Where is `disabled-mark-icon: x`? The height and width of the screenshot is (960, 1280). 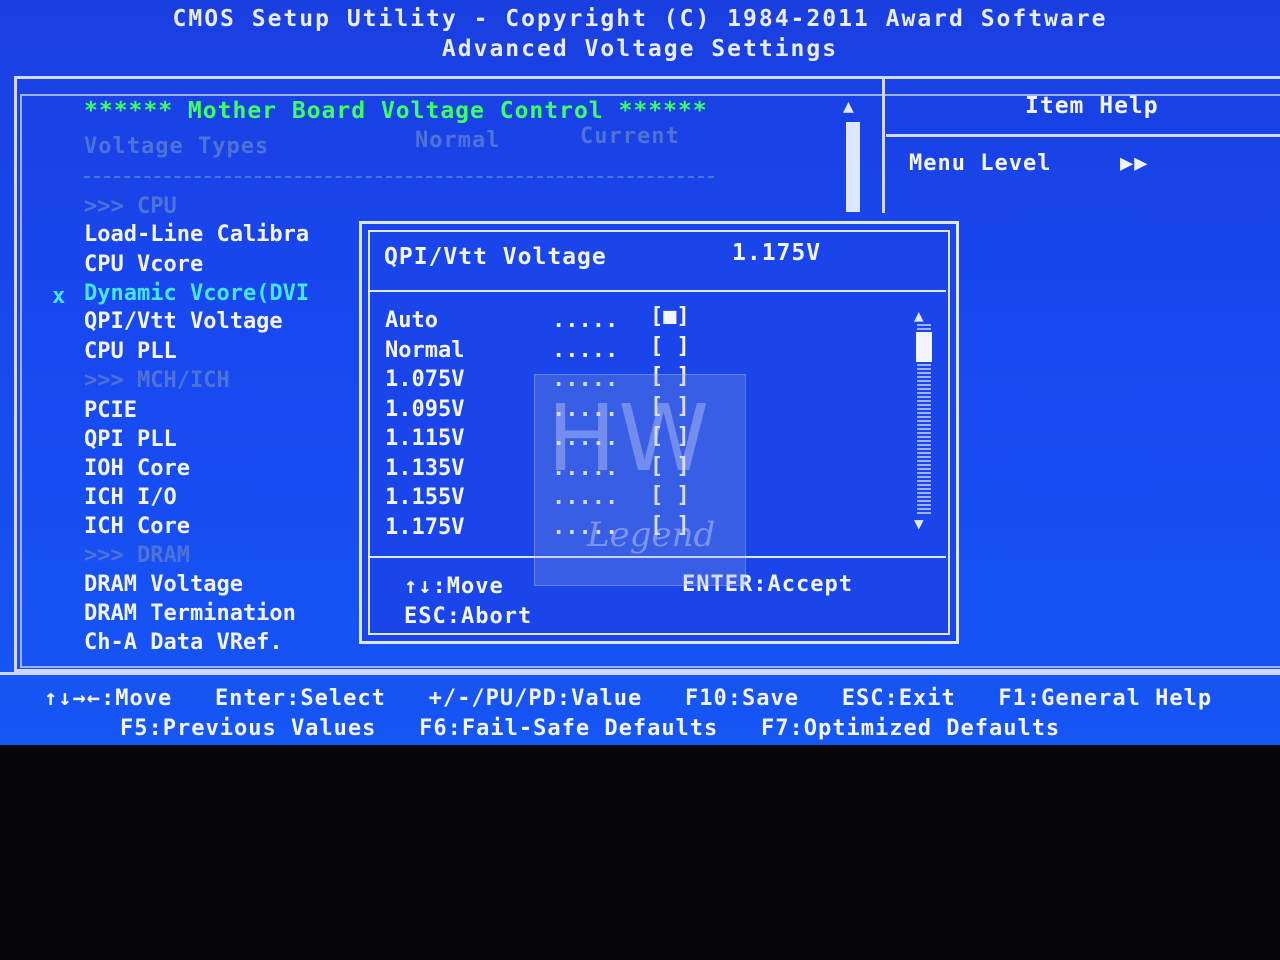
disabled-mark-icon: x is located at coordinates (59, 296).